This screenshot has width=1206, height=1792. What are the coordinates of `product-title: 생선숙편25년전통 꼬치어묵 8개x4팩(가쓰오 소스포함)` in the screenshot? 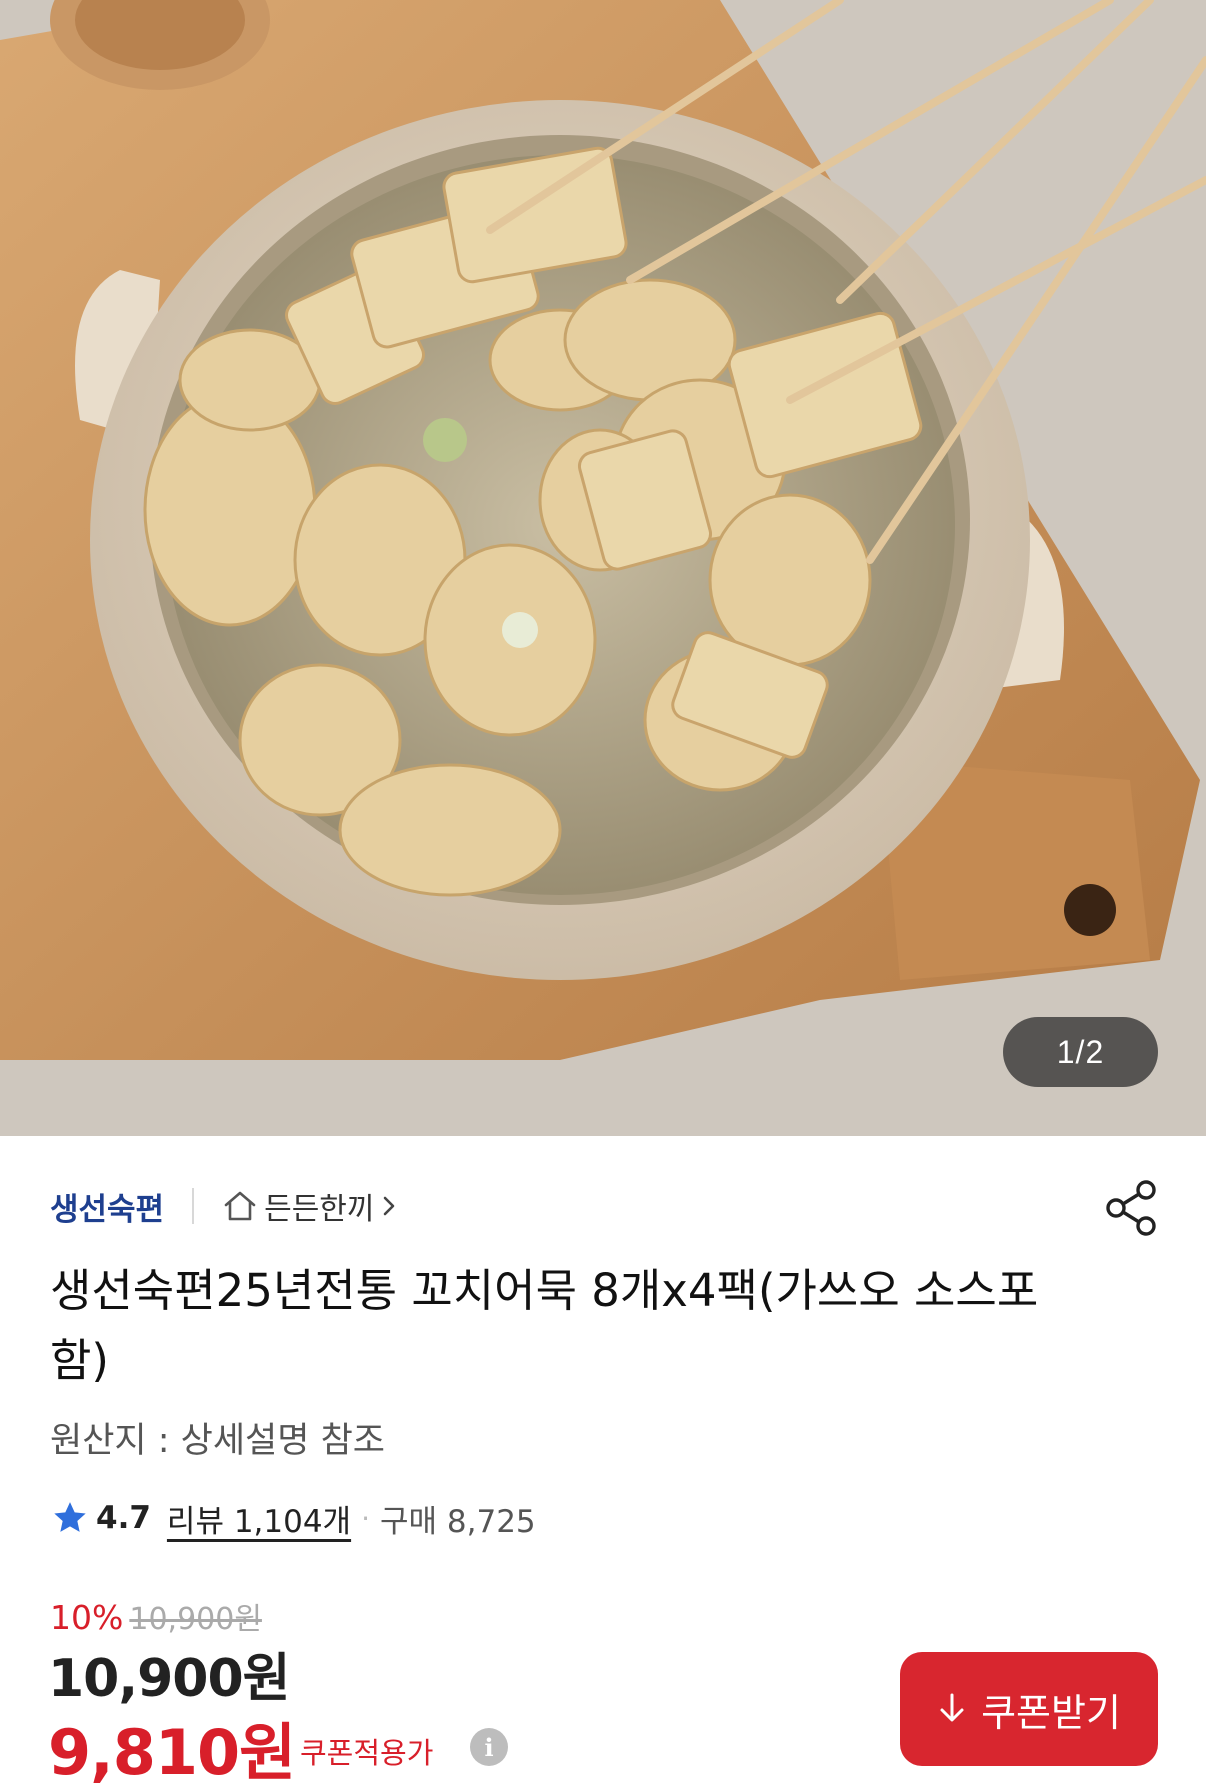 It's located at (544, 1325).